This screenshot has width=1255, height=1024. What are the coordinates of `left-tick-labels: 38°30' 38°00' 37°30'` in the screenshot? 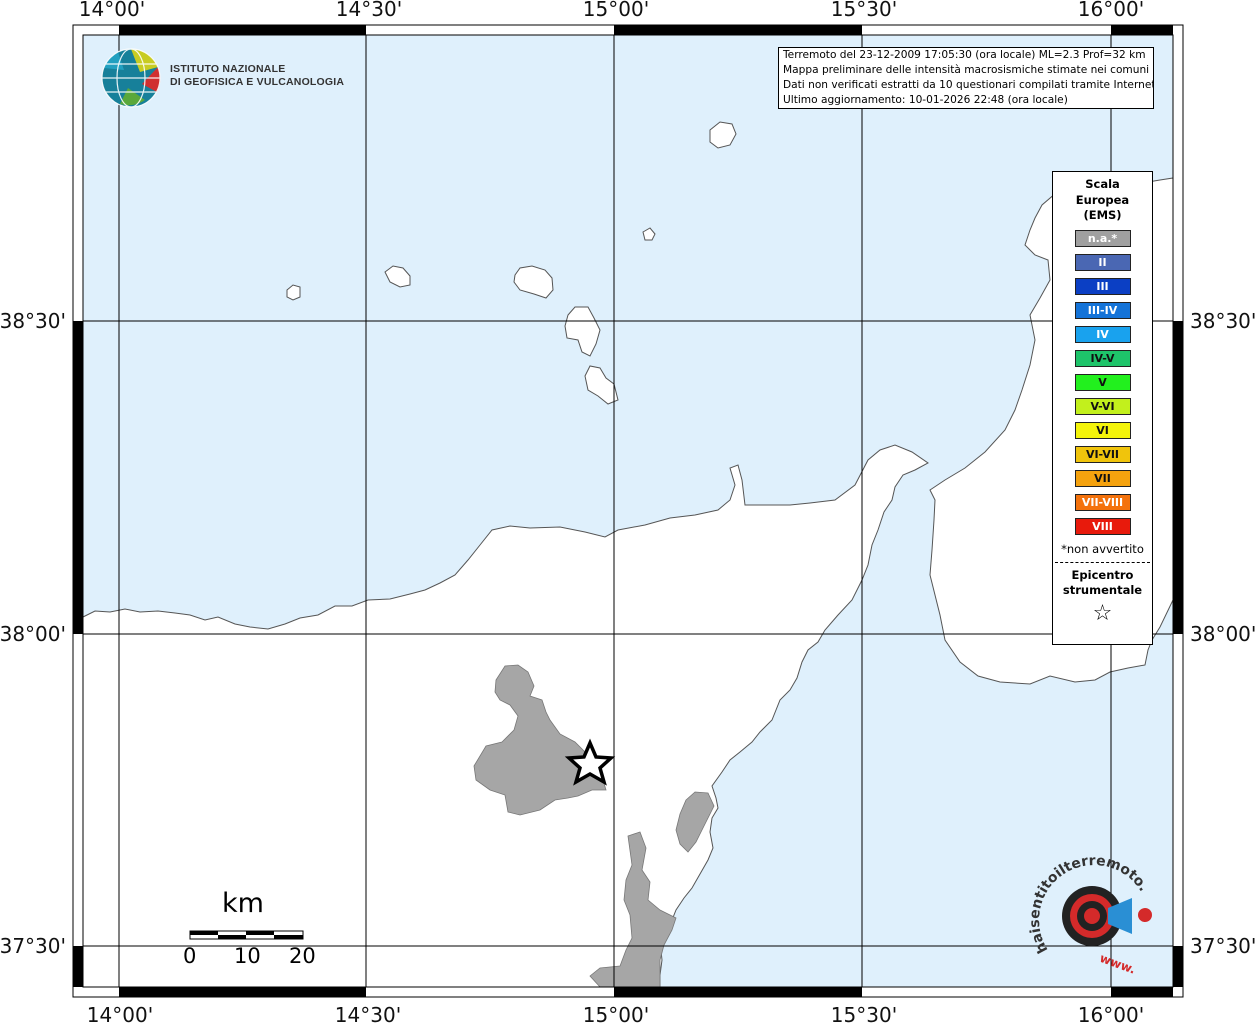 It's located at (33, 633).